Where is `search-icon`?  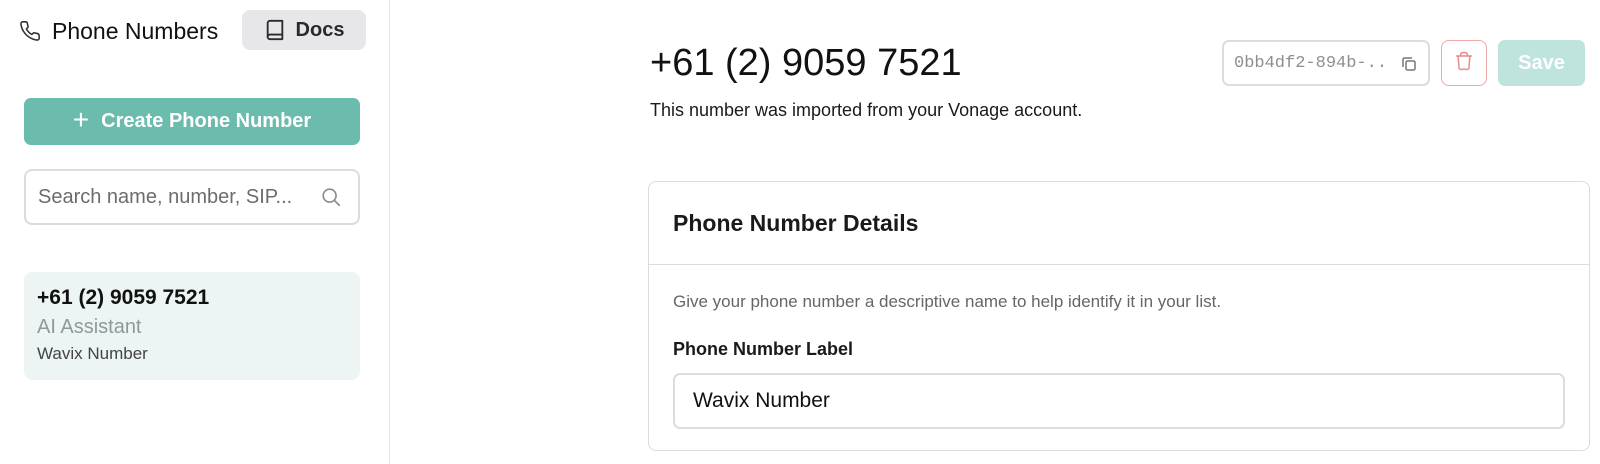 search-icon is located at coordinates (331, 197).